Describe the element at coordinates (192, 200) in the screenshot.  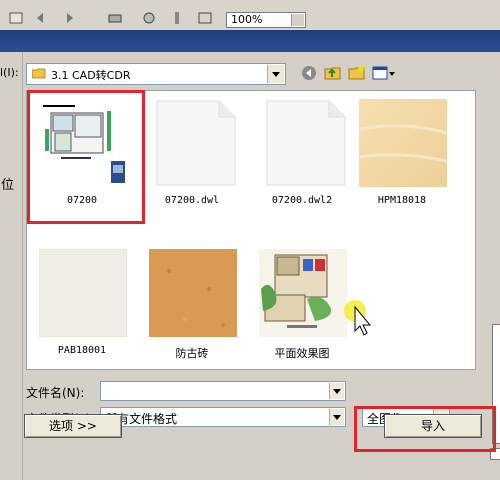
I see `file-name: 07200.dwl` at that location.